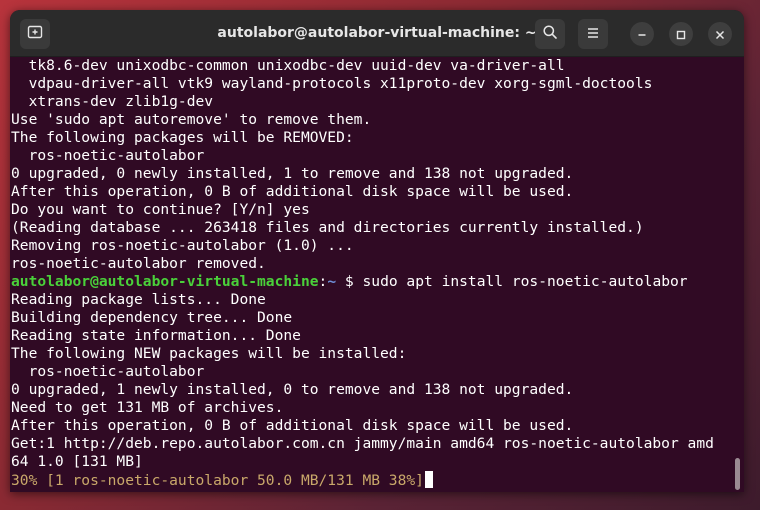 Image resolution: width=760 pixels, height=510 pixels. Describe the element at coordinates (138, 299) in the screenshot. I see `terminal-line: Reading package lists... Done` at that location.